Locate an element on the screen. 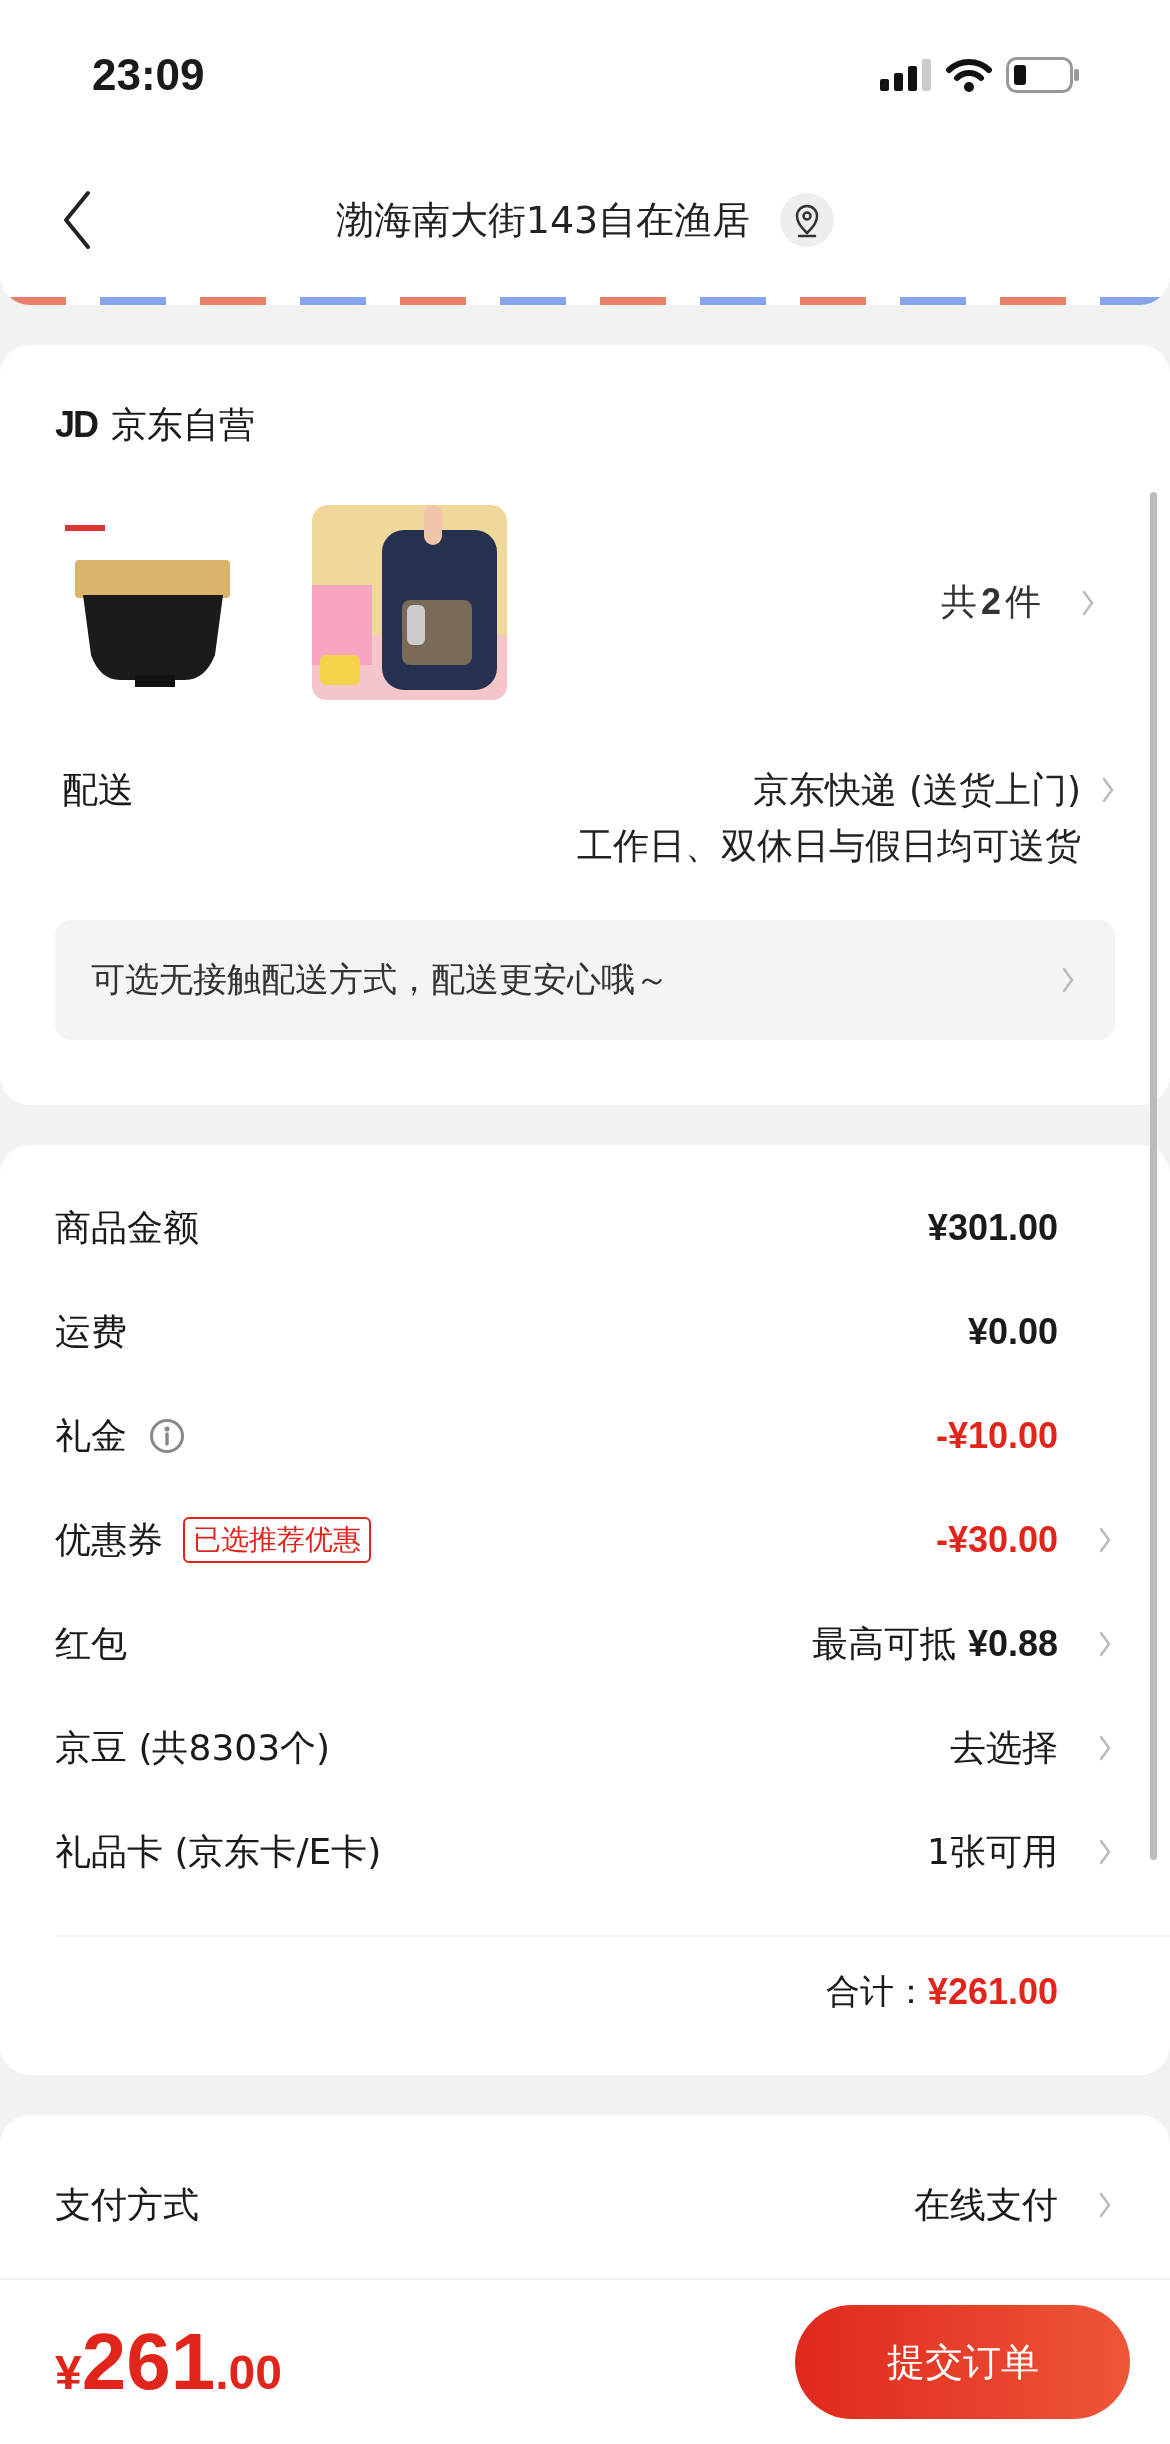  item-count: 共2件 is located at coordinates (990, 602).